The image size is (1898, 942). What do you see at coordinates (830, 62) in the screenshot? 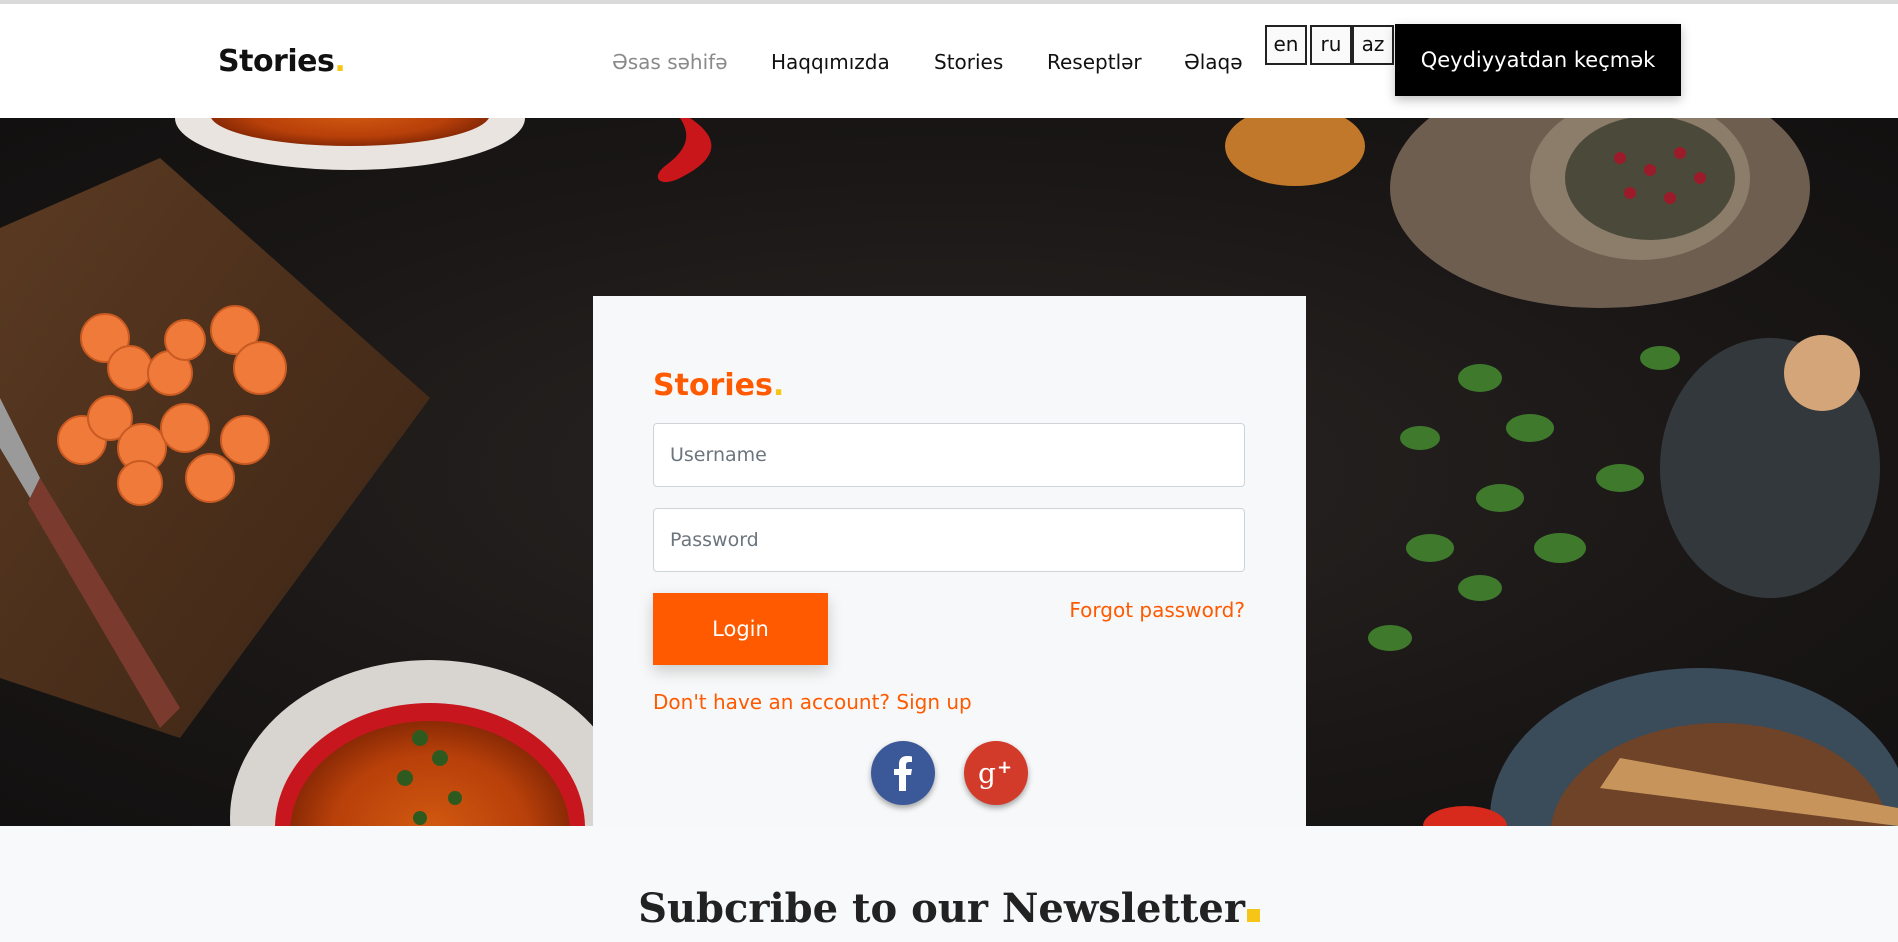
I see `nav-item-about: Haqqımızda` at bounding box center [830, 62].